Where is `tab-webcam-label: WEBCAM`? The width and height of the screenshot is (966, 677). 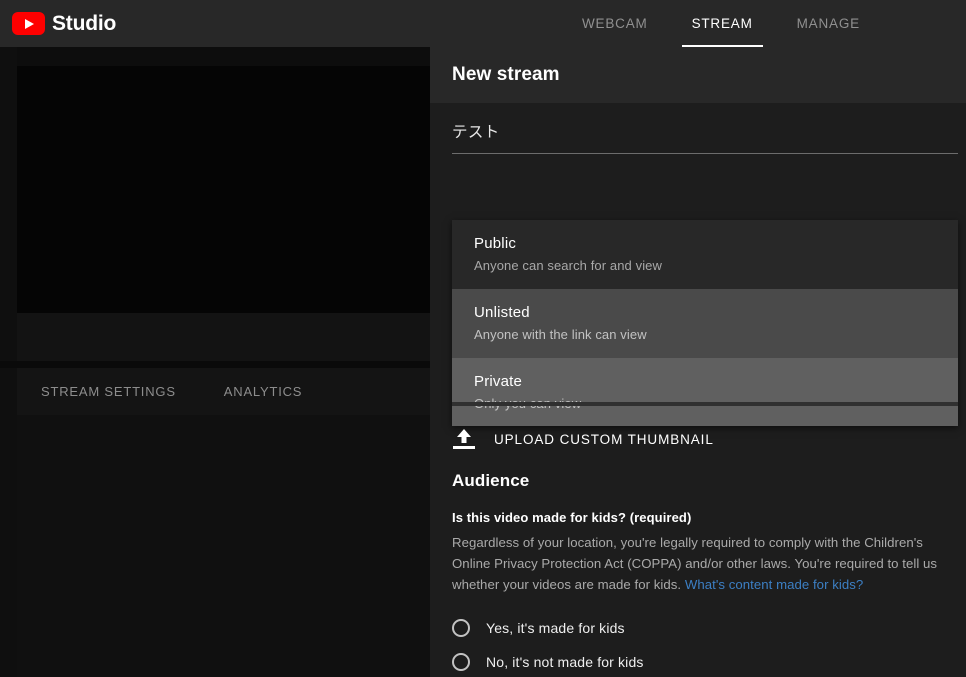
tab-webcam-label: WEBCAM is located at coordinates (615, 23).